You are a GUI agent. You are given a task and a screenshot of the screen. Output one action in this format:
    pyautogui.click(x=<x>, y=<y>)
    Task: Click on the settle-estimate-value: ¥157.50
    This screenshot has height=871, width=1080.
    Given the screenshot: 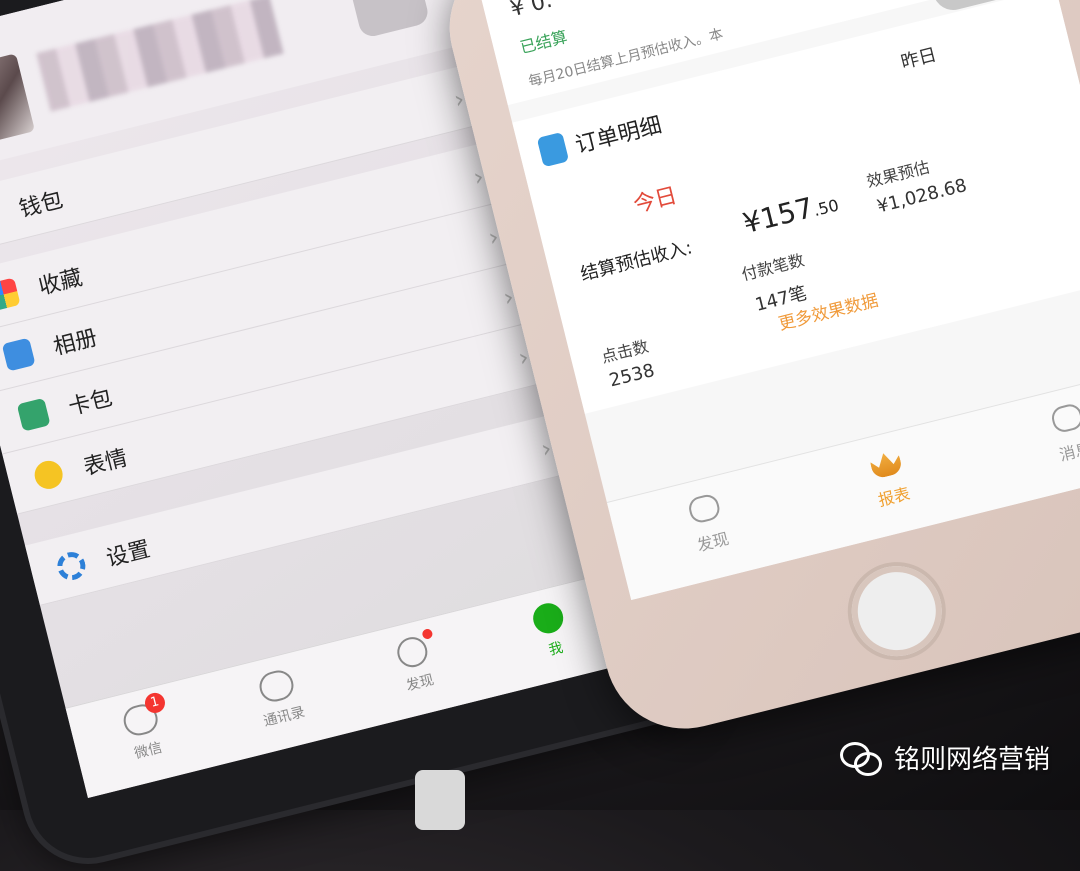 What is the action you would take?
    pyautogui.click(x=791, y=212)
    